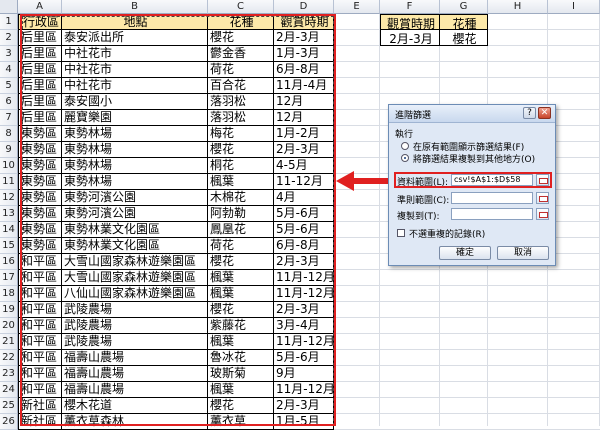 Image resolution: width=600 pixels, height=430 pixels. Describe the element at coordinates (135, 262) in the screenshot. I see `location-cell: 大雪山國家森林遊樂園區` at that location.